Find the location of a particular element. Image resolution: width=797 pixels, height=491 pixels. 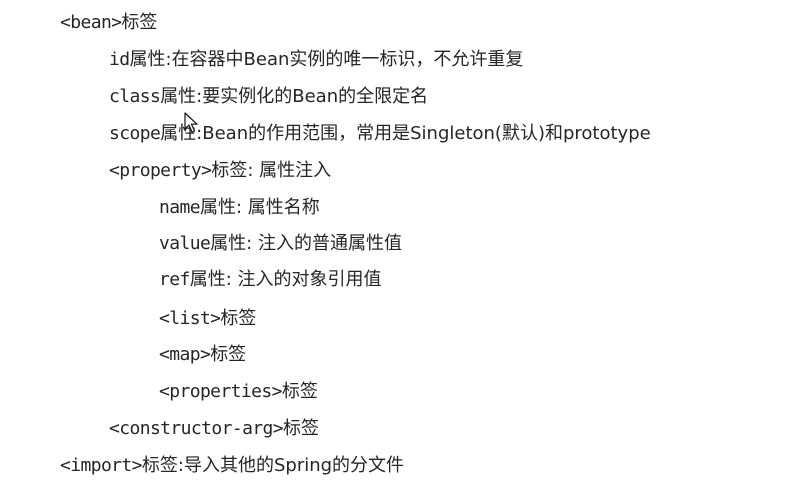

properties-tag-code: <properties> is located at coordinates (220, 391).